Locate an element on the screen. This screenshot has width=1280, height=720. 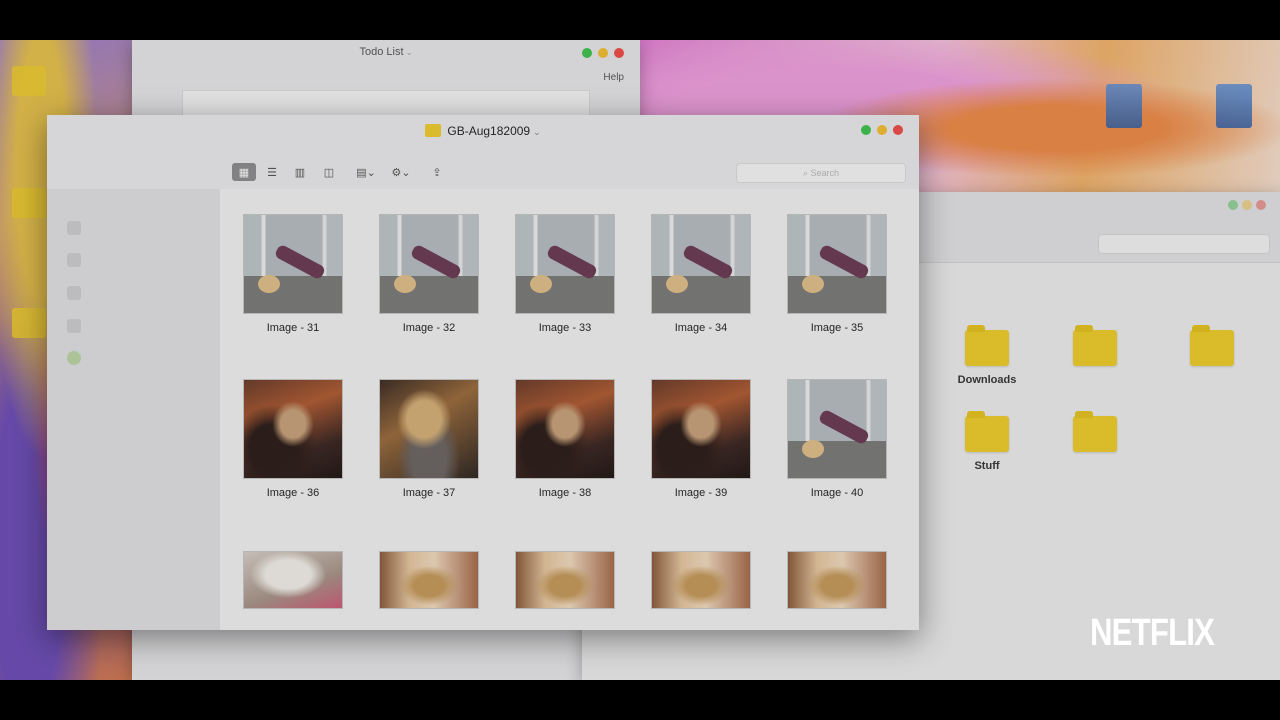
image-label: Image - 32 is located at coordinates (429, 328).